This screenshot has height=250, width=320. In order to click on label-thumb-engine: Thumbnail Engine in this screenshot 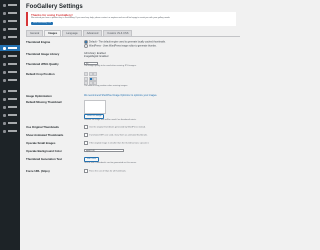, I will do `click(38, 42)`.